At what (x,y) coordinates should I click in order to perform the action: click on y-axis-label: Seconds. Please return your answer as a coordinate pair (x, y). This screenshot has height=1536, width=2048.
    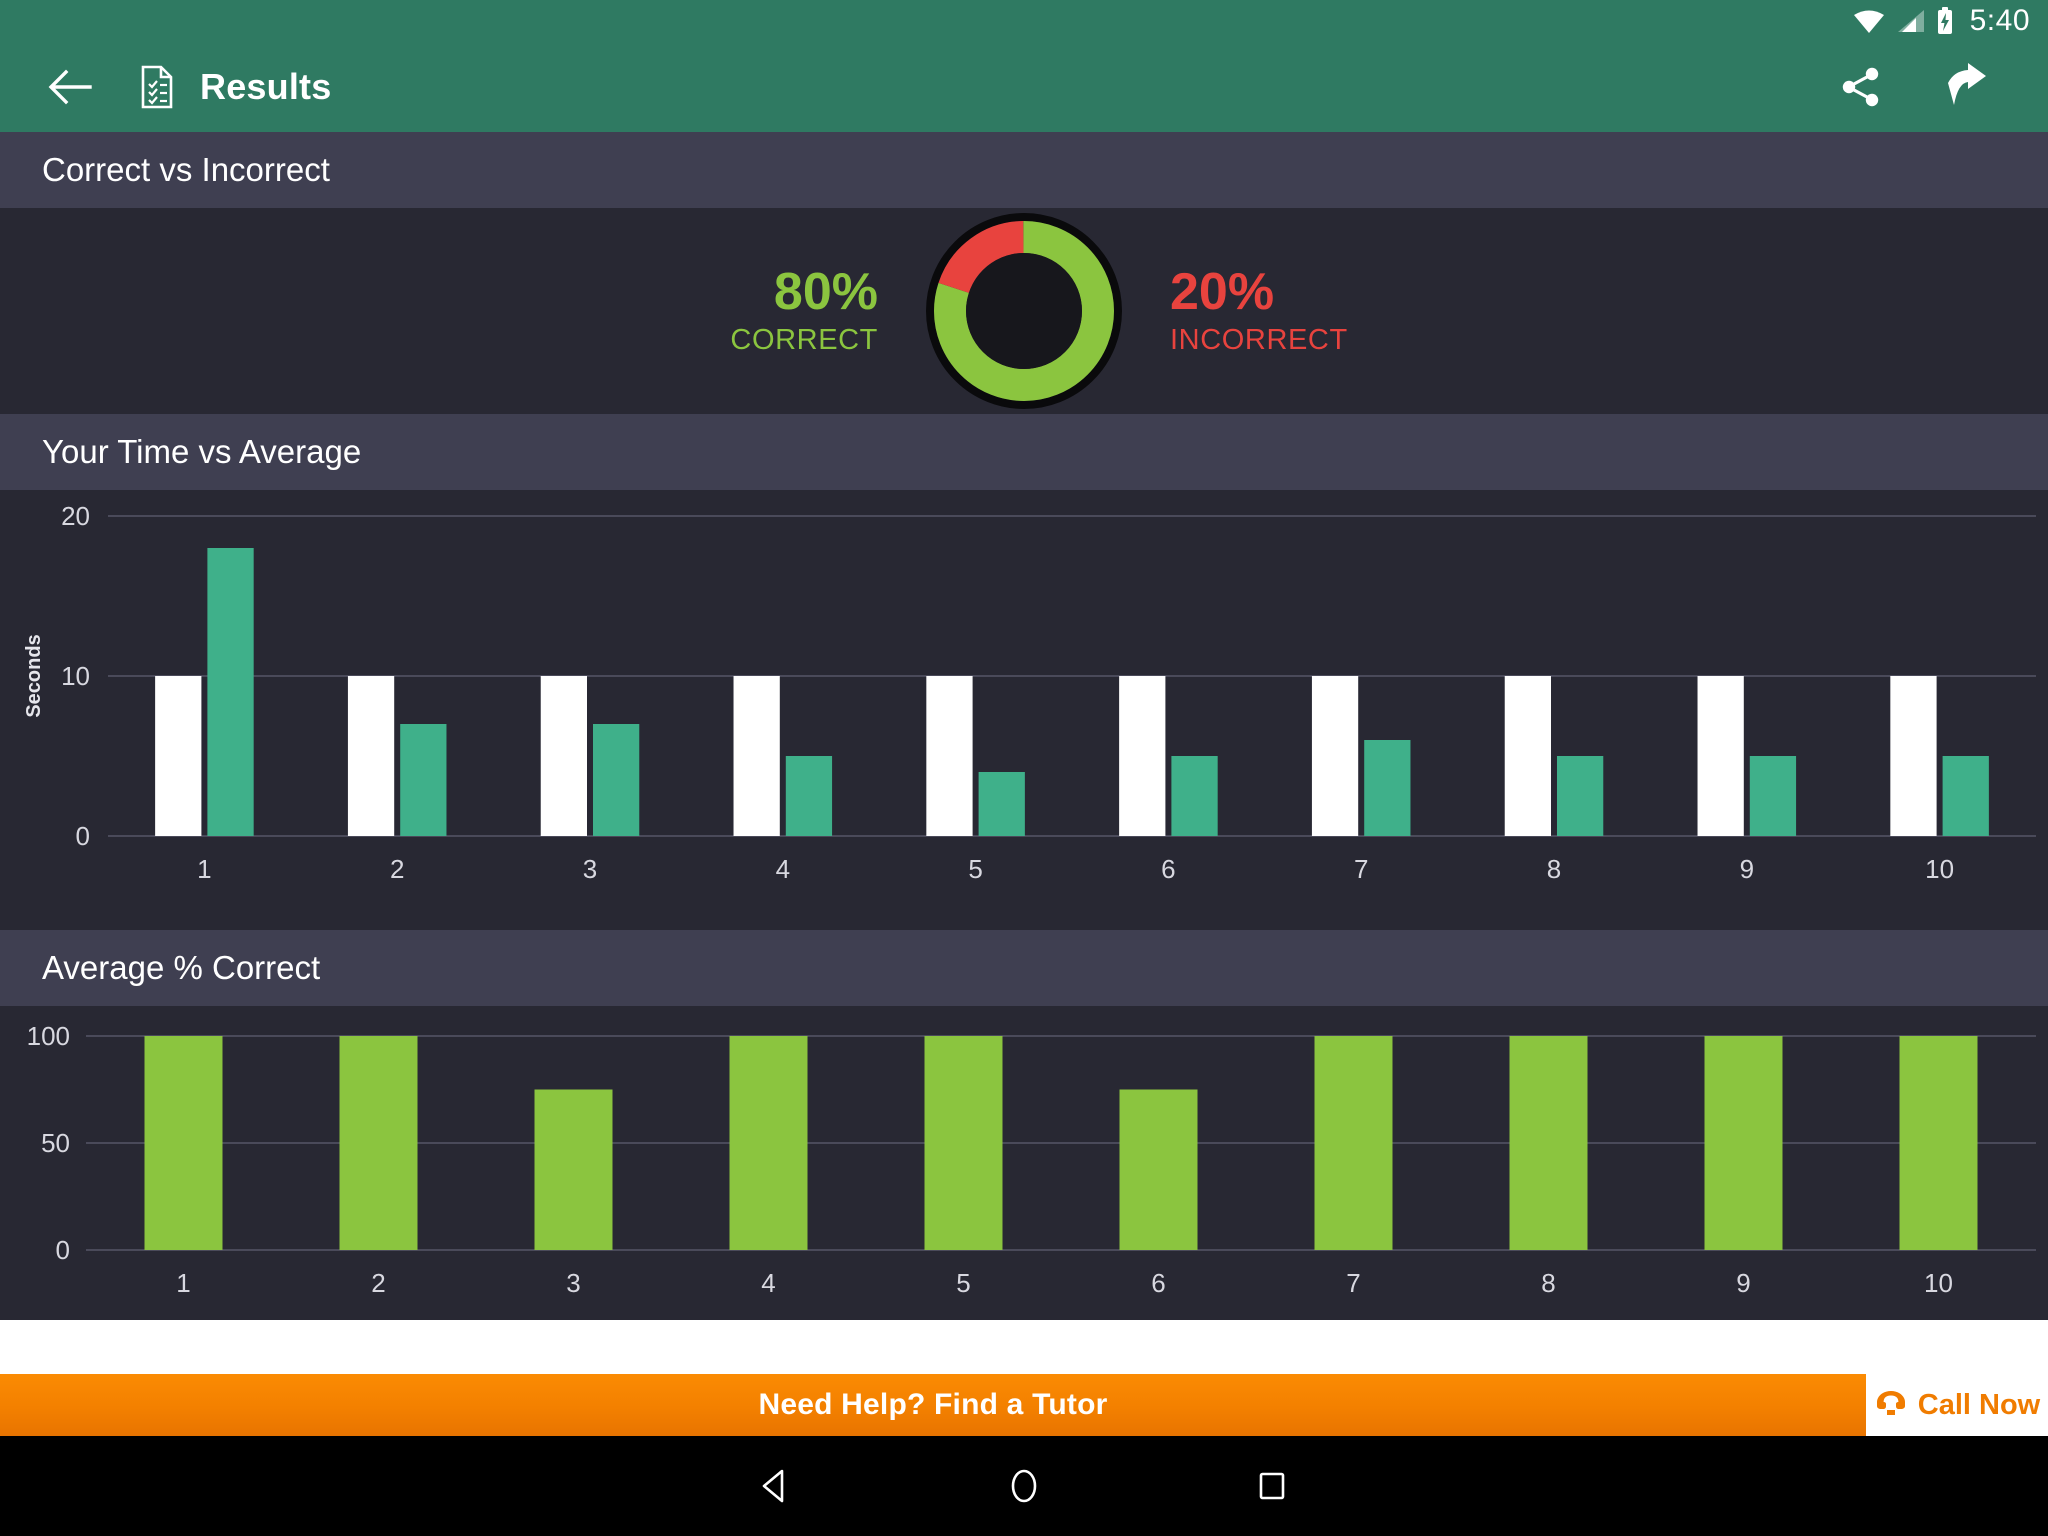
    Looking at the image, I should click on (34, 675).